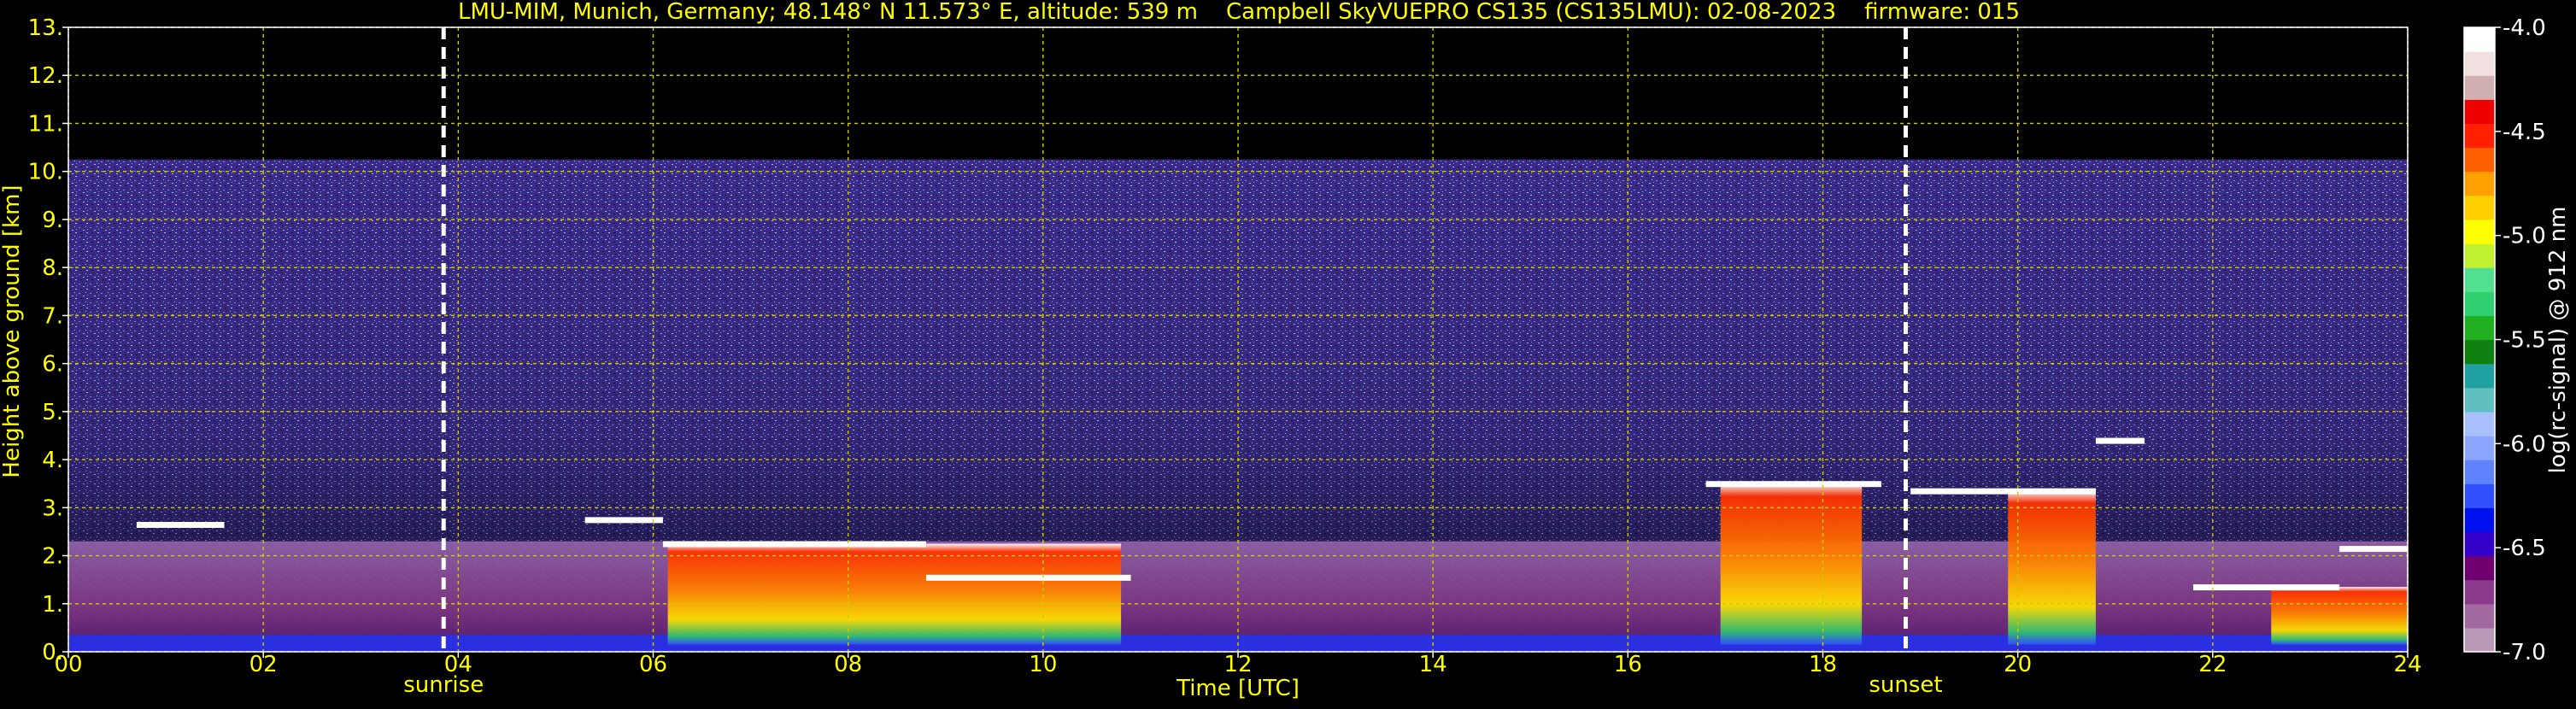  Describe the element at coordinates (2524, 341) in the screenshot. I see `colorbar-tick-label-3: -5.5` at that location.